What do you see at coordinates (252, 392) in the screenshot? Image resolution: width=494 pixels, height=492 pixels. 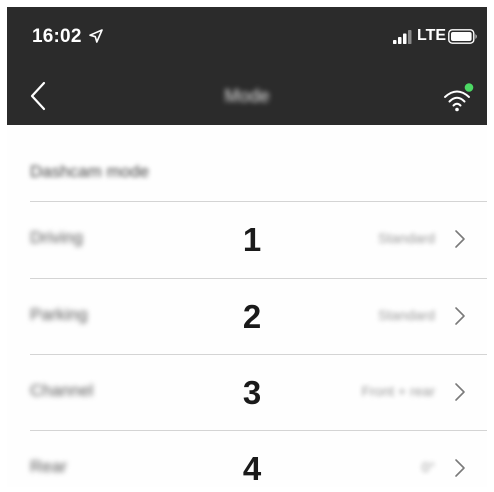 I see `row-number: 3` at bounding box center [252, 392].